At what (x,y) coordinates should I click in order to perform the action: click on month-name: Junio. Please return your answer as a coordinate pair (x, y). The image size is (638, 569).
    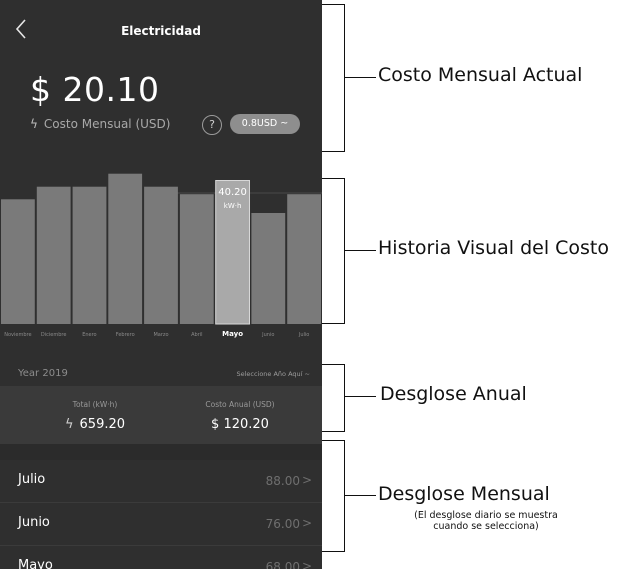
    Looking at the image, I should click on (34, 522).